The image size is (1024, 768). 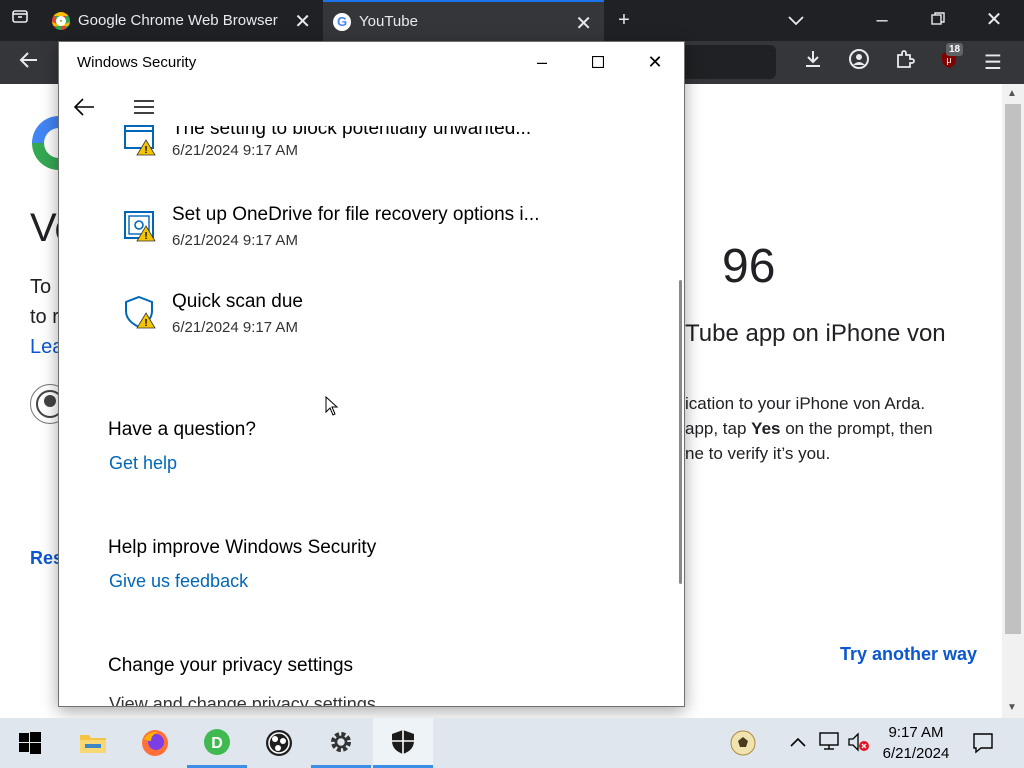 What do you see at coordinates (624, 20) in the screenshot?
I see `new-tab-icon: +` at bounding box center [624, 20].